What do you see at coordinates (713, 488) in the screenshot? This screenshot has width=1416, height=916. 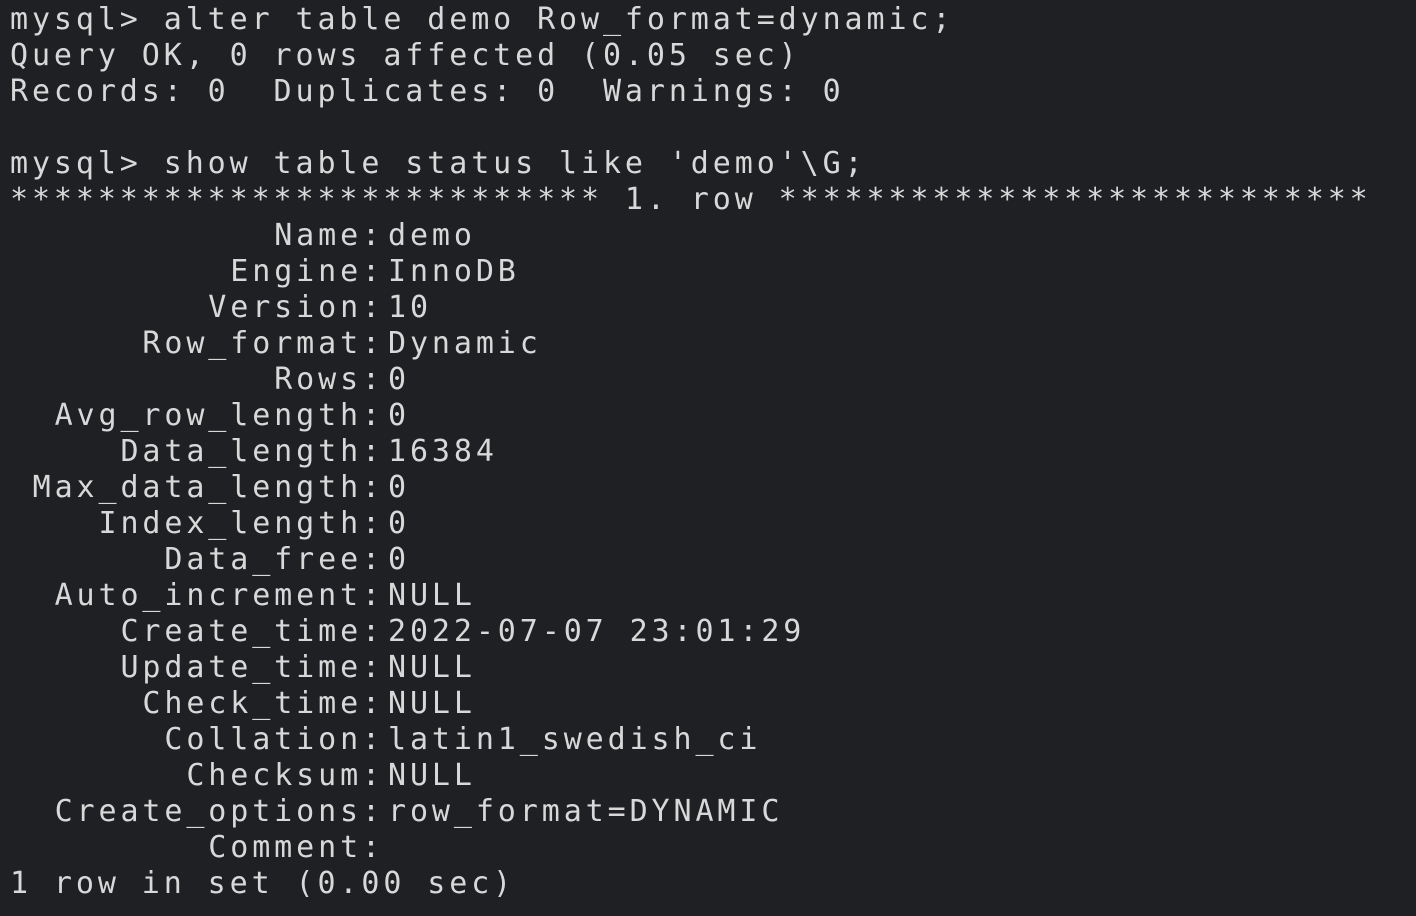 I see `field-row: Max_data_length: 0` at bounding box center [713, 488].